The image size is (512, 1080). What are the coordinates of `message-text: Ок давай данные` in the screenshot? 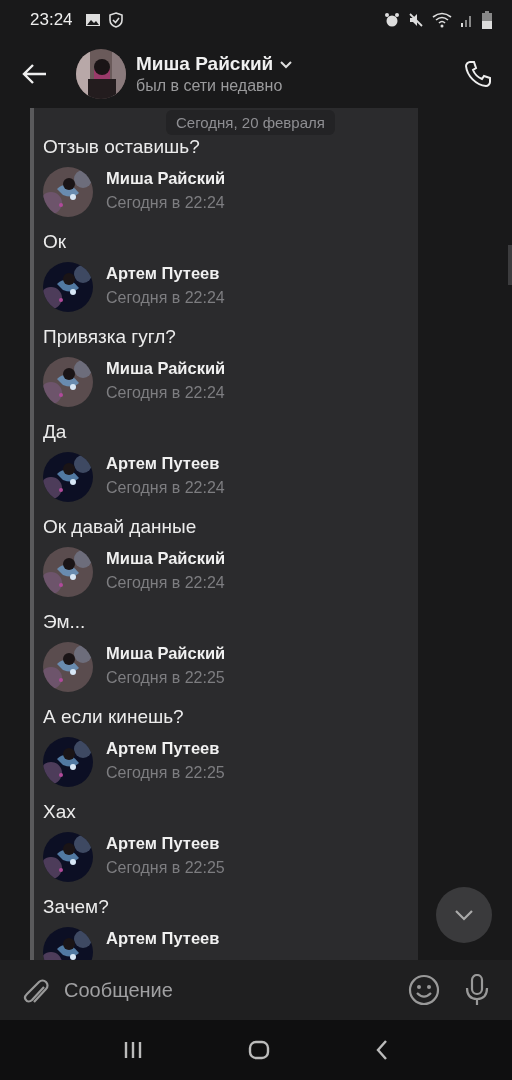 It's located at (120, 527).